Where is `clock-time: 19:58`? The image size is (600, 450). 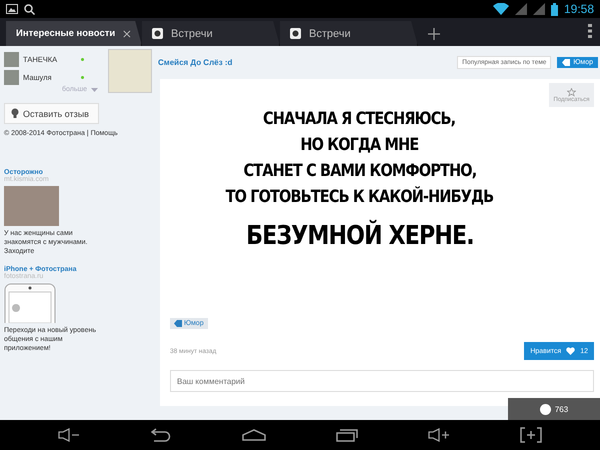
clock-time: 19:58 is located at coordinates (579, 9).